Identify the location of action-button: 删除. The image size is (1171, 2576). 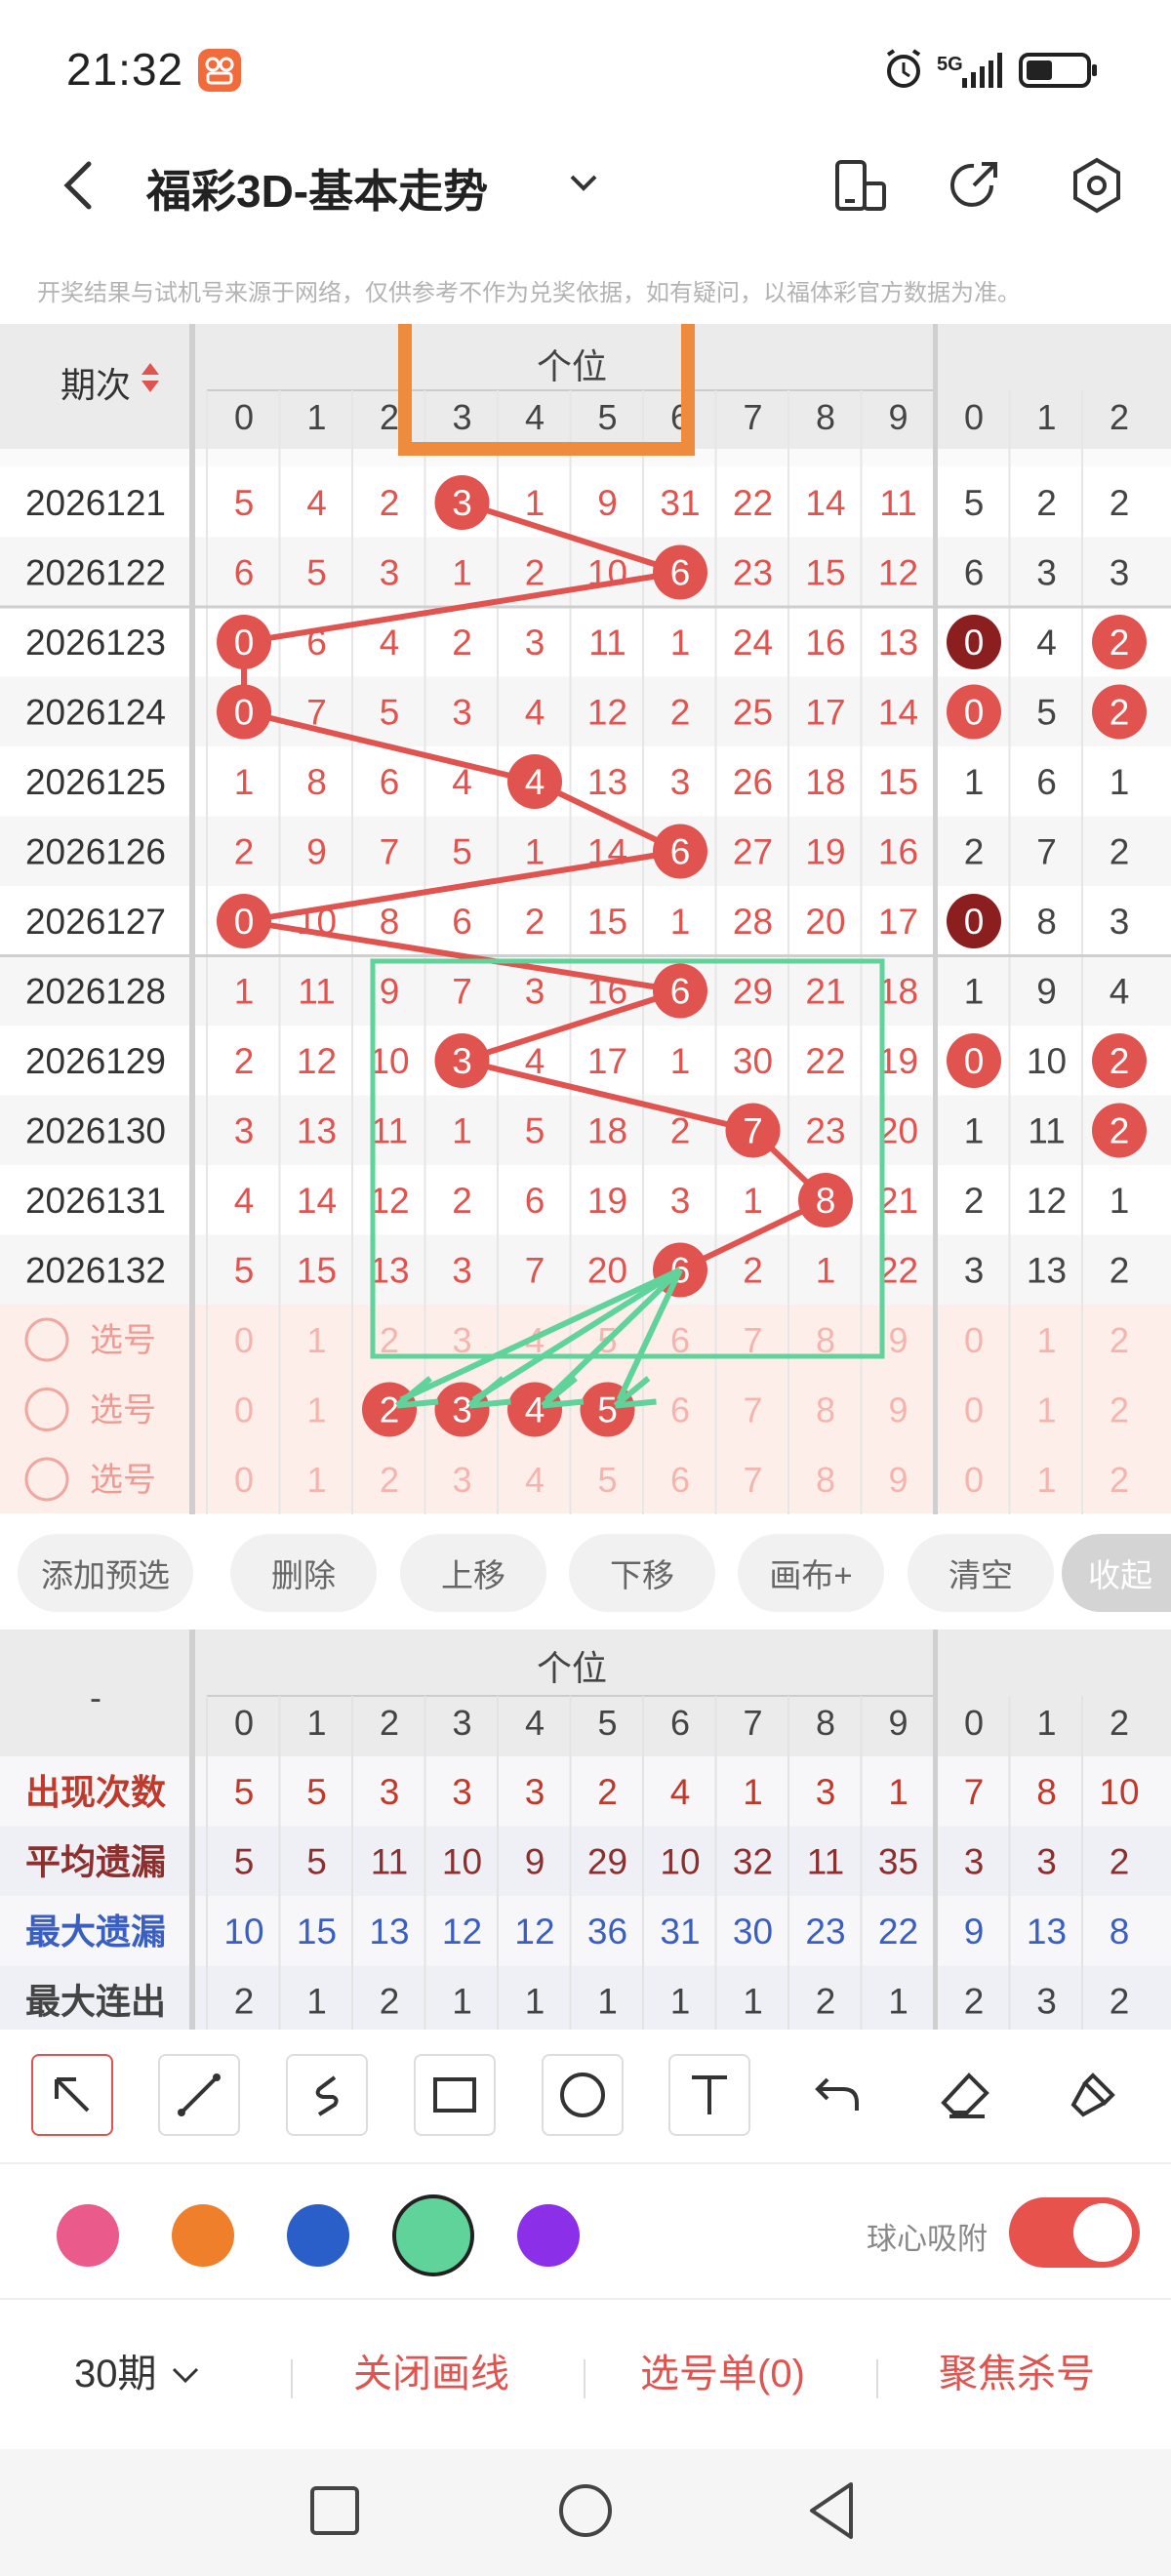
(303, 1573).